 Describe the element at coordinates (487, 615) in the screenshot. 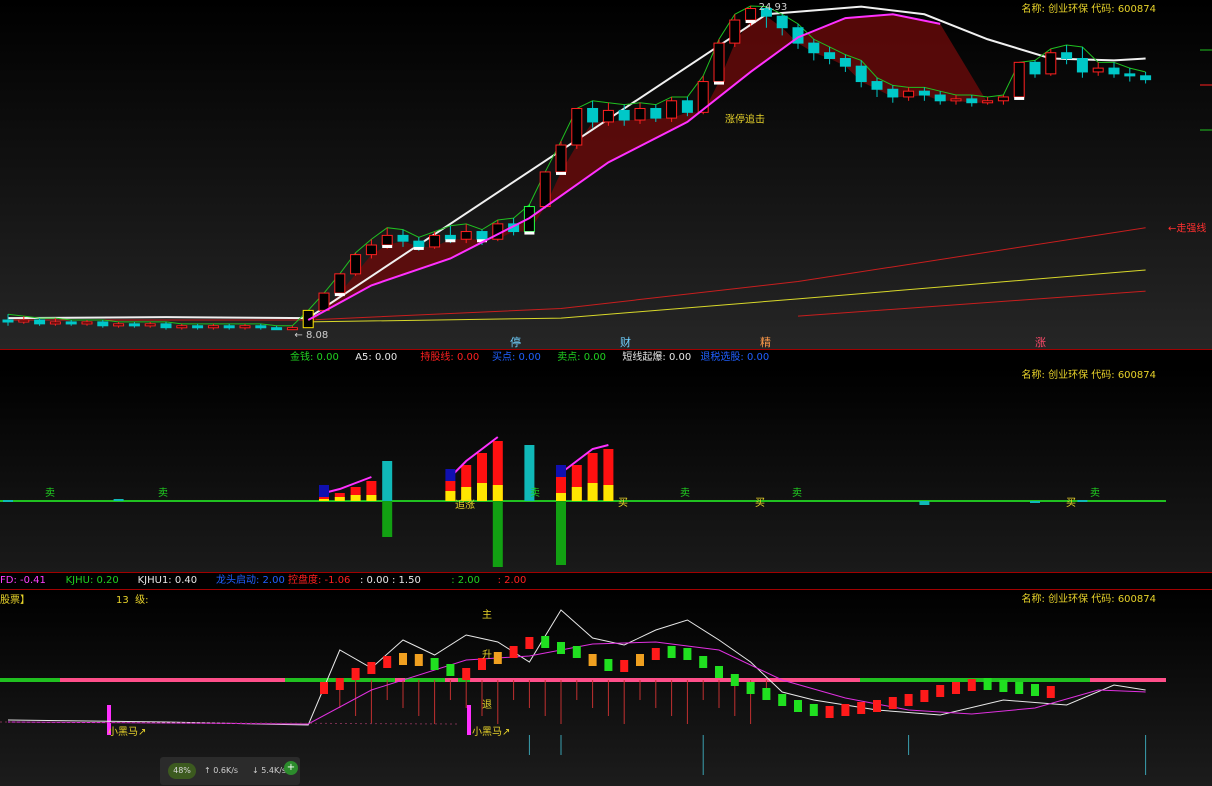

I see `zhu-label: 主` at that location.